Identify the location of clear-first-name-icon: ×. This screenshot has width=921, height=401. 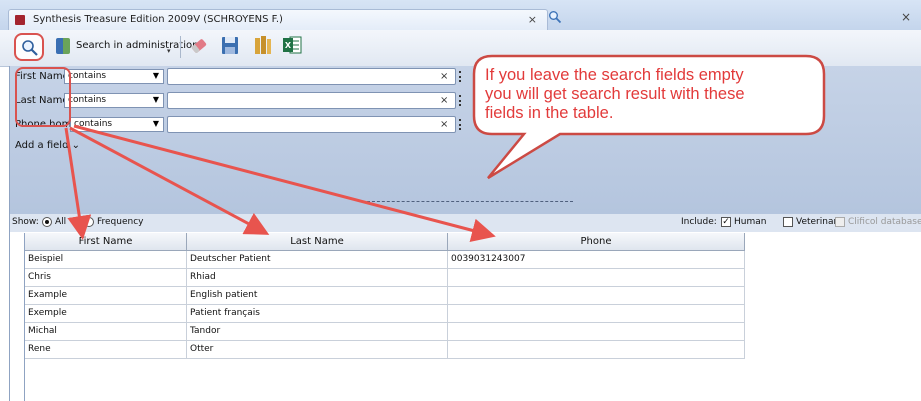
(444, 76).